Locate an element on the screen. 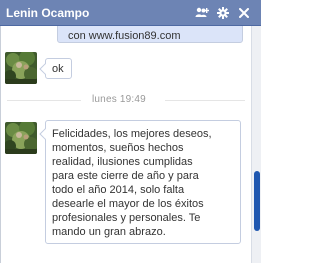  own-message-bubble: con www.fusion89.com is located at coordinates (150, 34).